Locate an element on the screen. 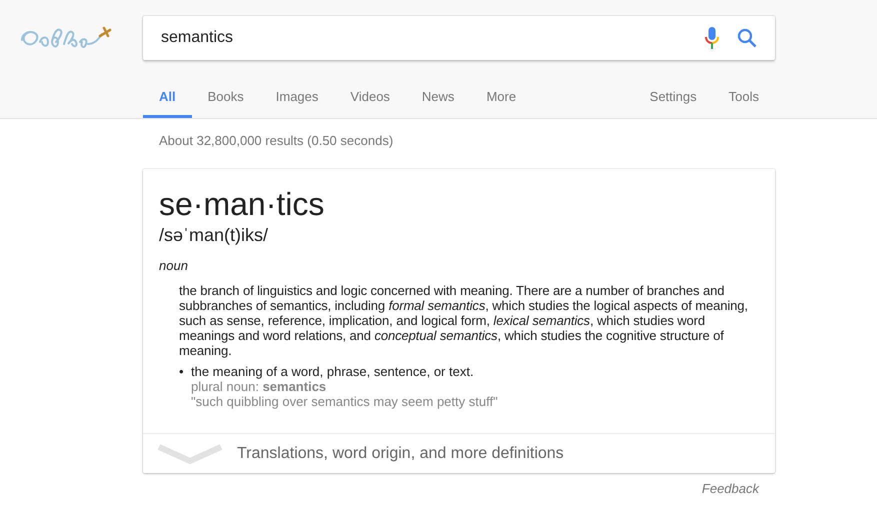 The height and width of the screenshot is (505, 877). tools-tab: Tools is located at coordinates (743, 96).